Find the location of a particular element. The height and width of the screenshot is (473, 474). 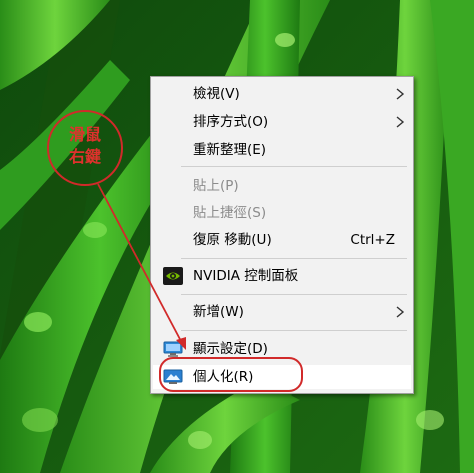

menu-item-undo-move-label: 復原 移動(U) is located at coordinates (232, 240).